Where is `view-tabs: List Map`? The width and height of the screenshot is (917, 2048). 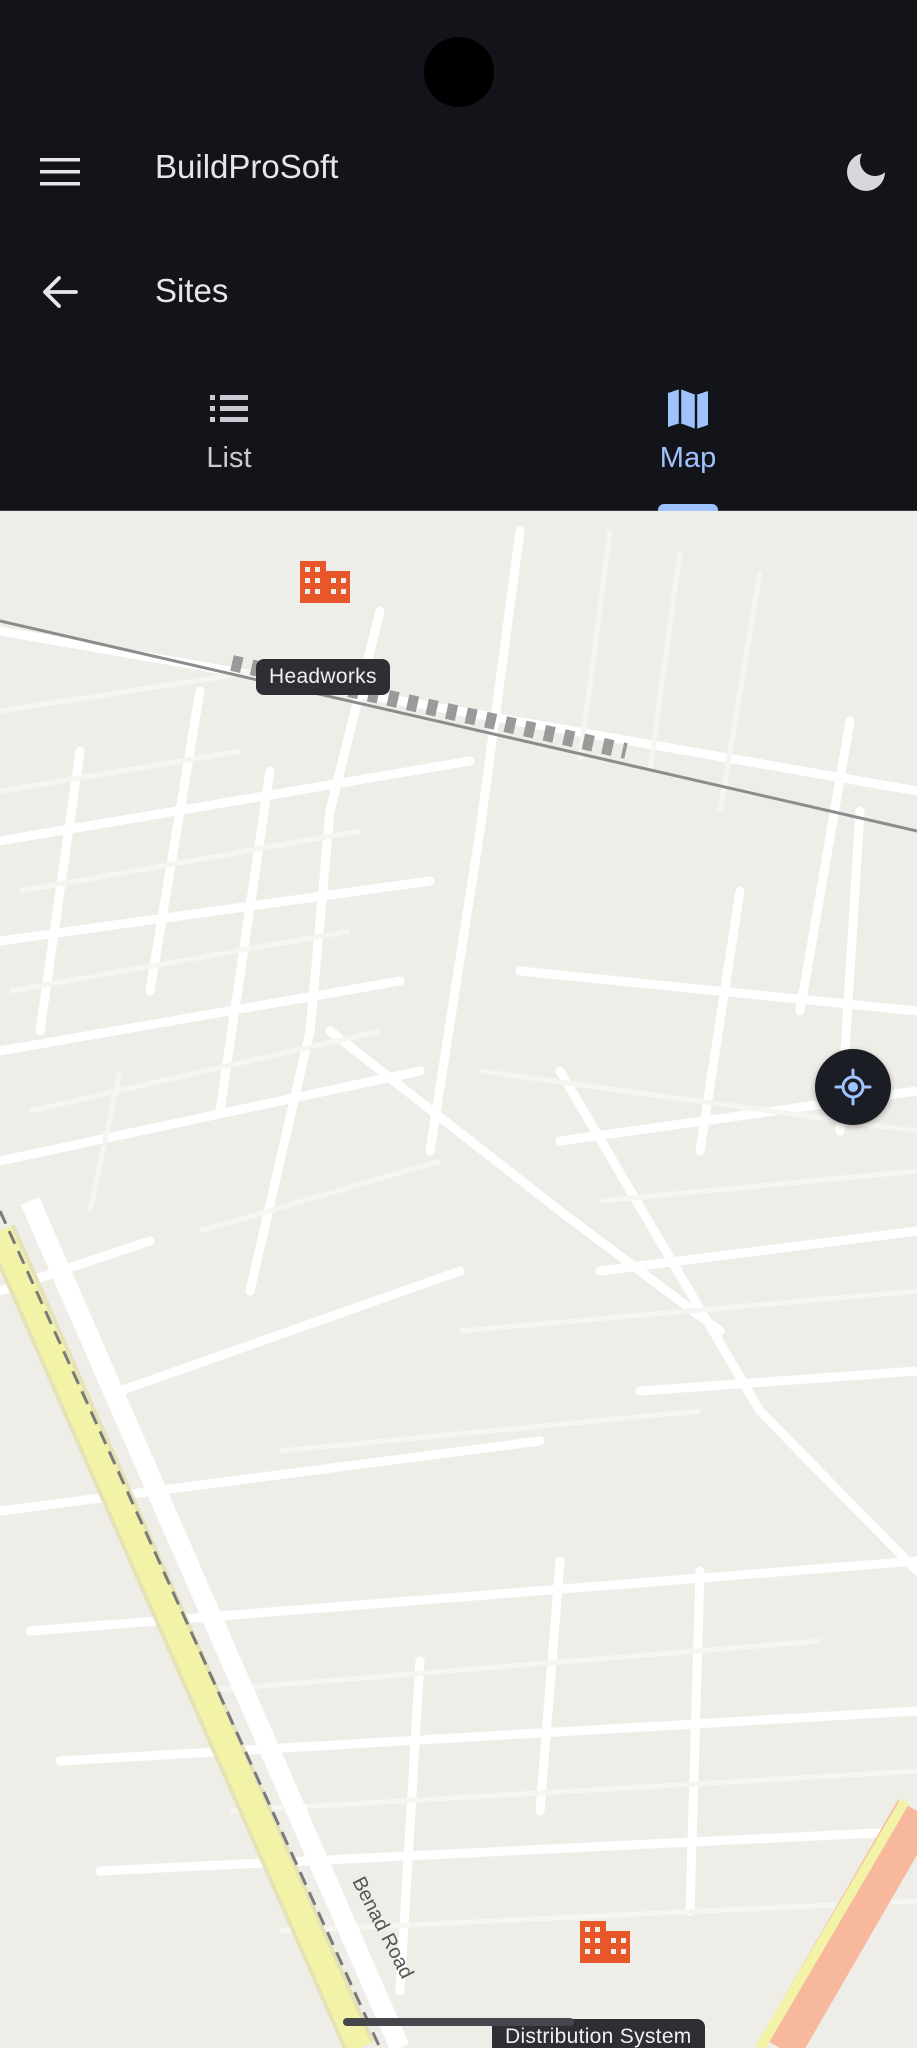
view-tabs: List Map is located at coordinates (458, 435).